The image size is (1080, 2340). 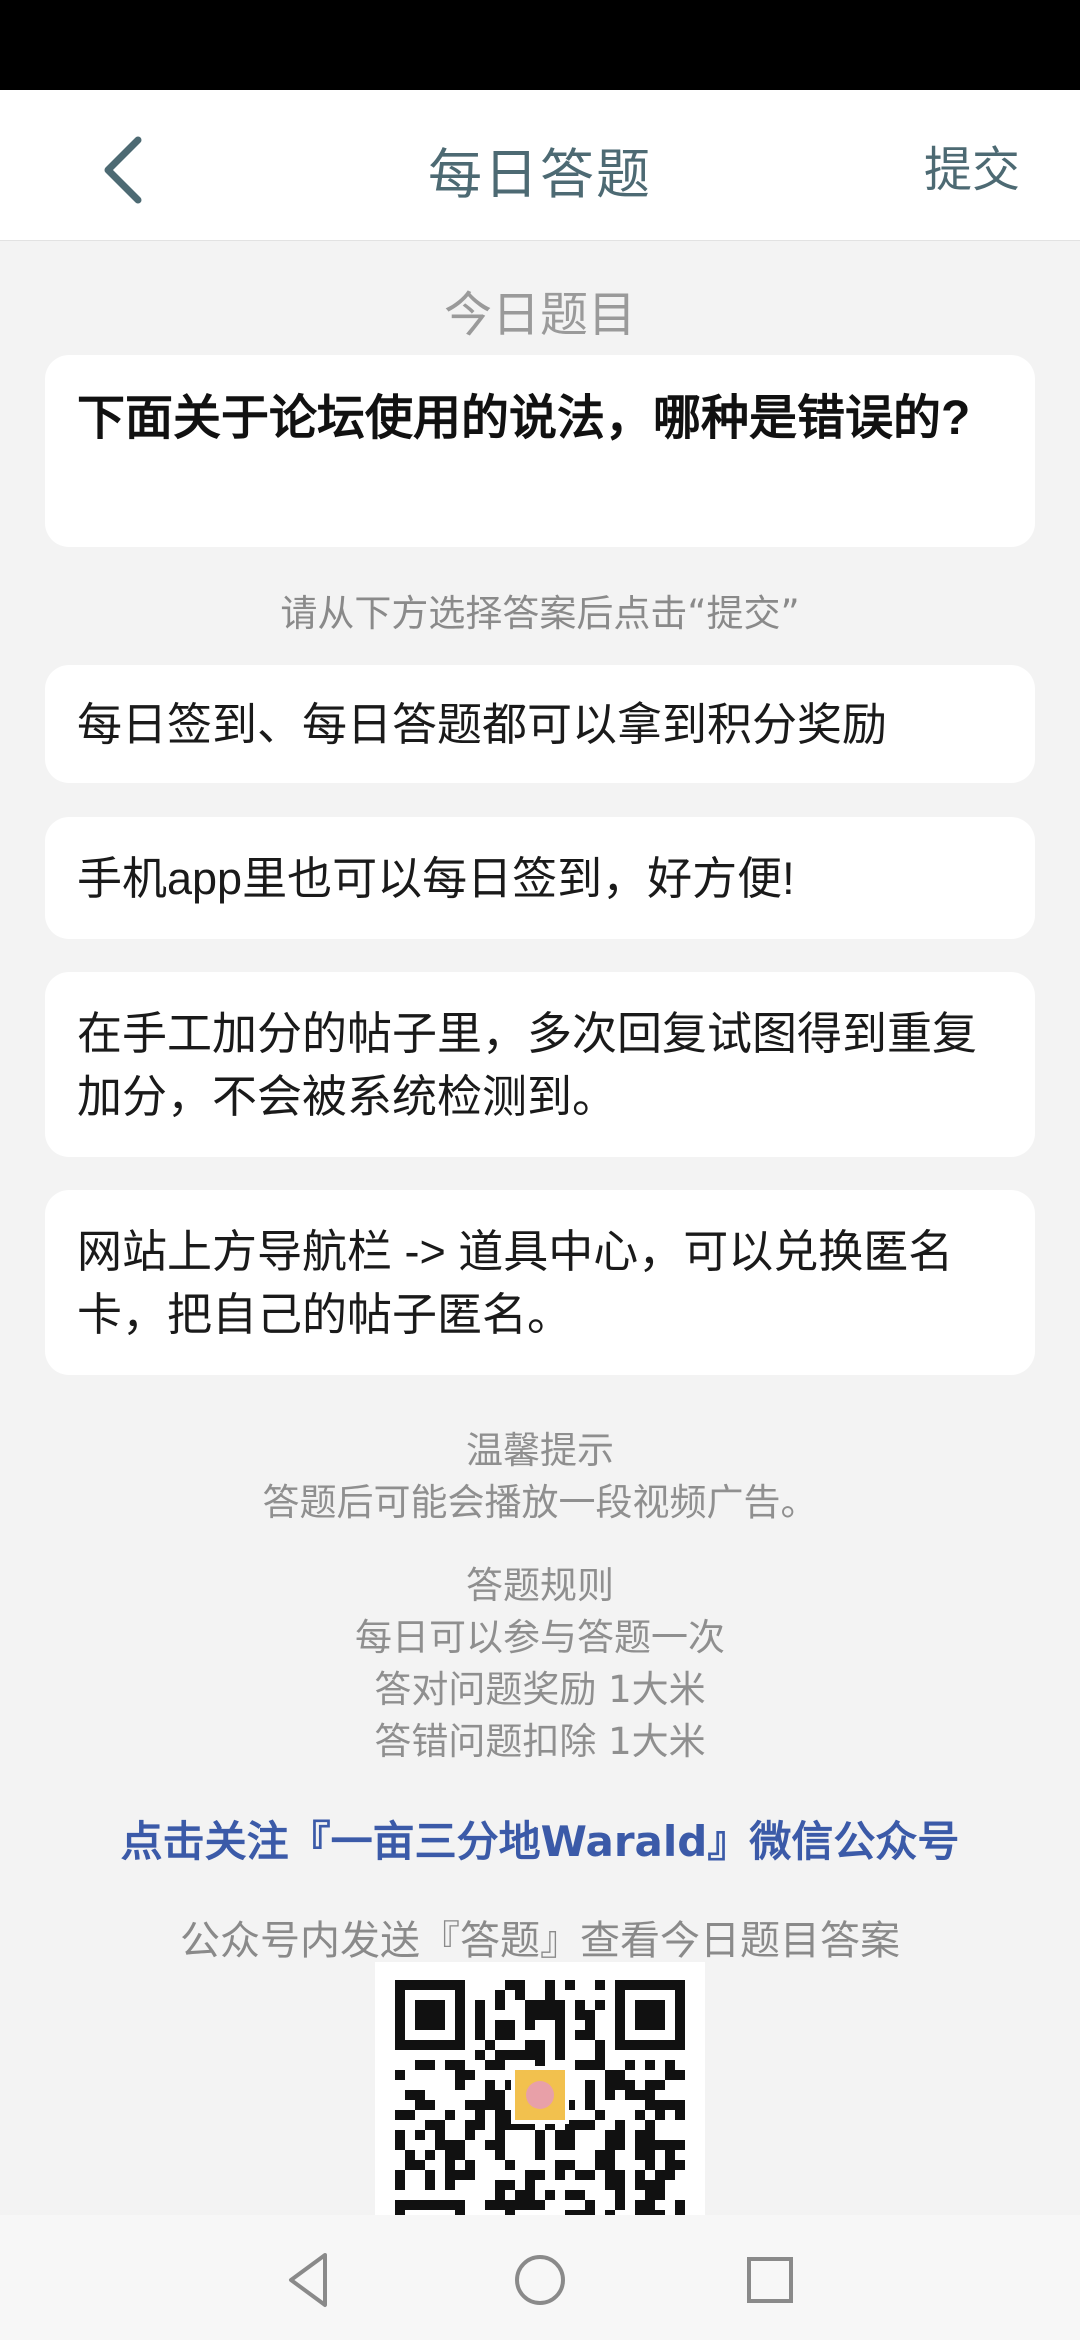 What do you see at coordinates (524, 418) in the screenshot?
I see `question-text: 下面关于论坛使用的说法，哪种是错误的?` at bounding box center [524, 418].